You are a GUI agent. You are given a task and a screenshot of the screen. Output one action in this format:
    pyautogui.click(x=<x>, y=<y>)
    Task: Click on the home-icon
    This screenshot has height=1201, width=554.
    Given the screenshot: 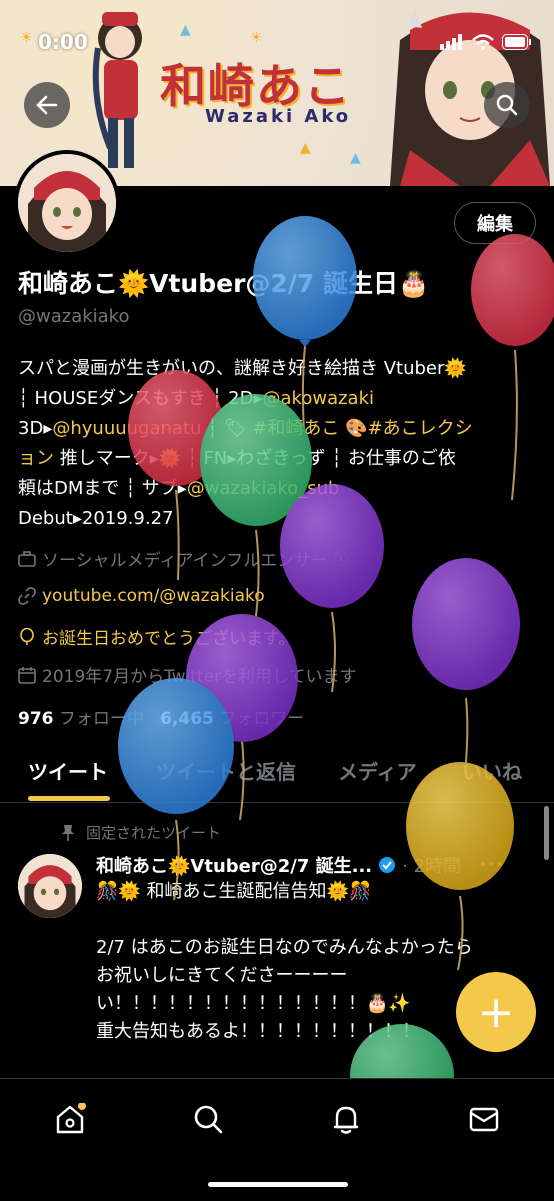 What is the action you would take?
    pyautogui.click(x=71, y=1118)
    